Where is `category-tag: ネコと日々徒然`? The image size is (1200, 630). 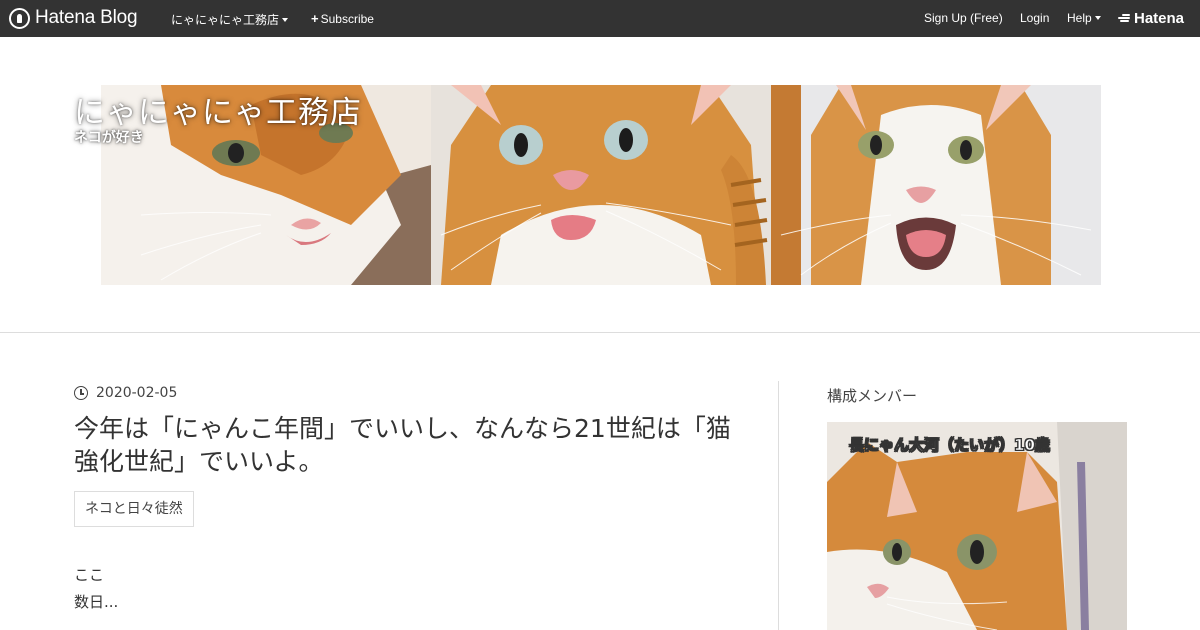 category-tag: ネコと日々徒然 is located at coordinates (134, 509).